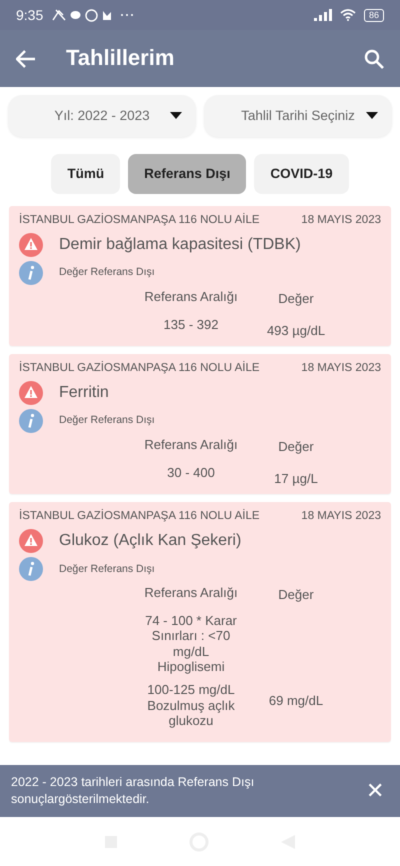 The height and width of the screenshot is (866, 400). What do you see at coordinates (102, 116) in the screenshot?
I see `dropdown: Yıl: 2022 - 2023` at bounding box center [102, 116].